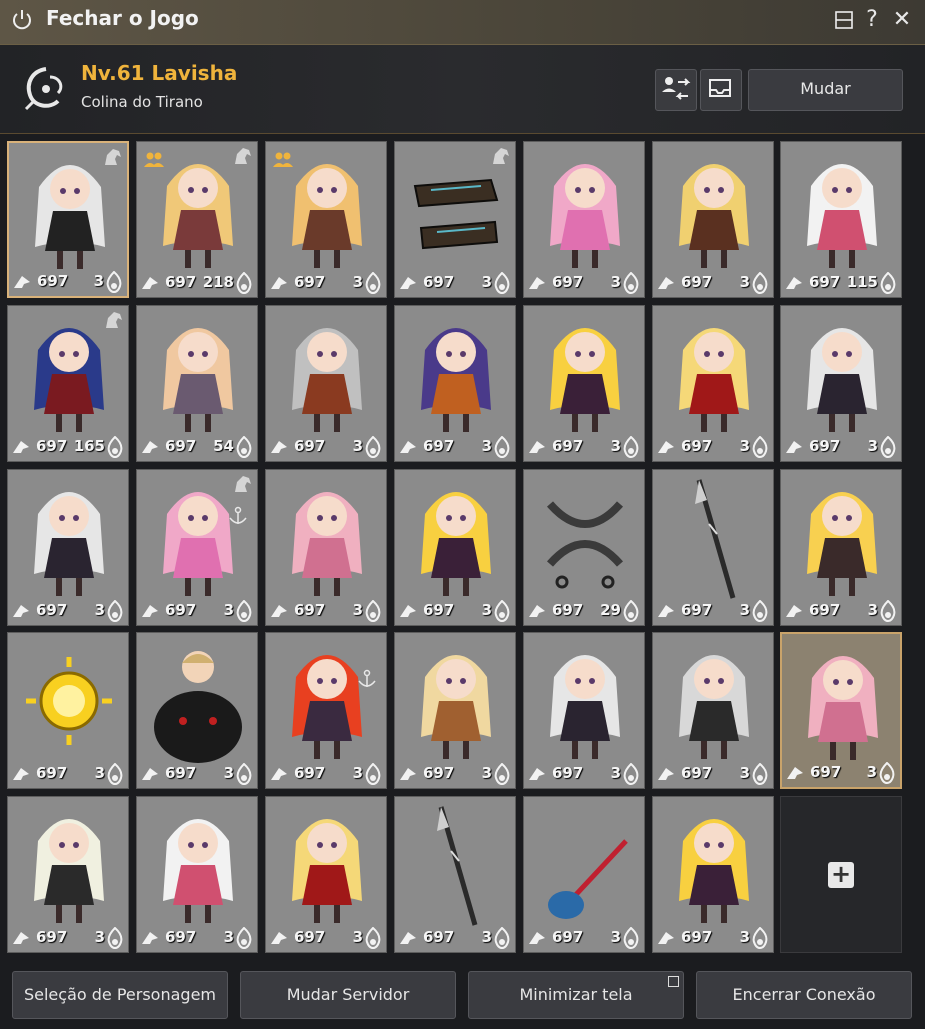  Describe the element at coordinates (22, 20) in the screenshot. I see `power-icon` at that location.